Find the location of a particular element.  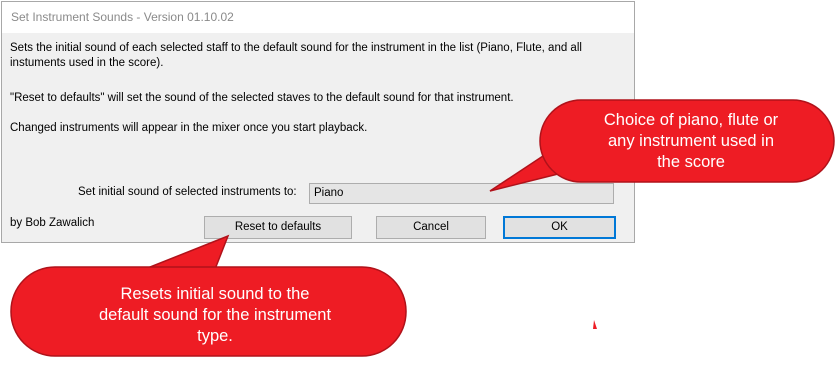

right-callout-line: the score is located at coordinates (691, 162).